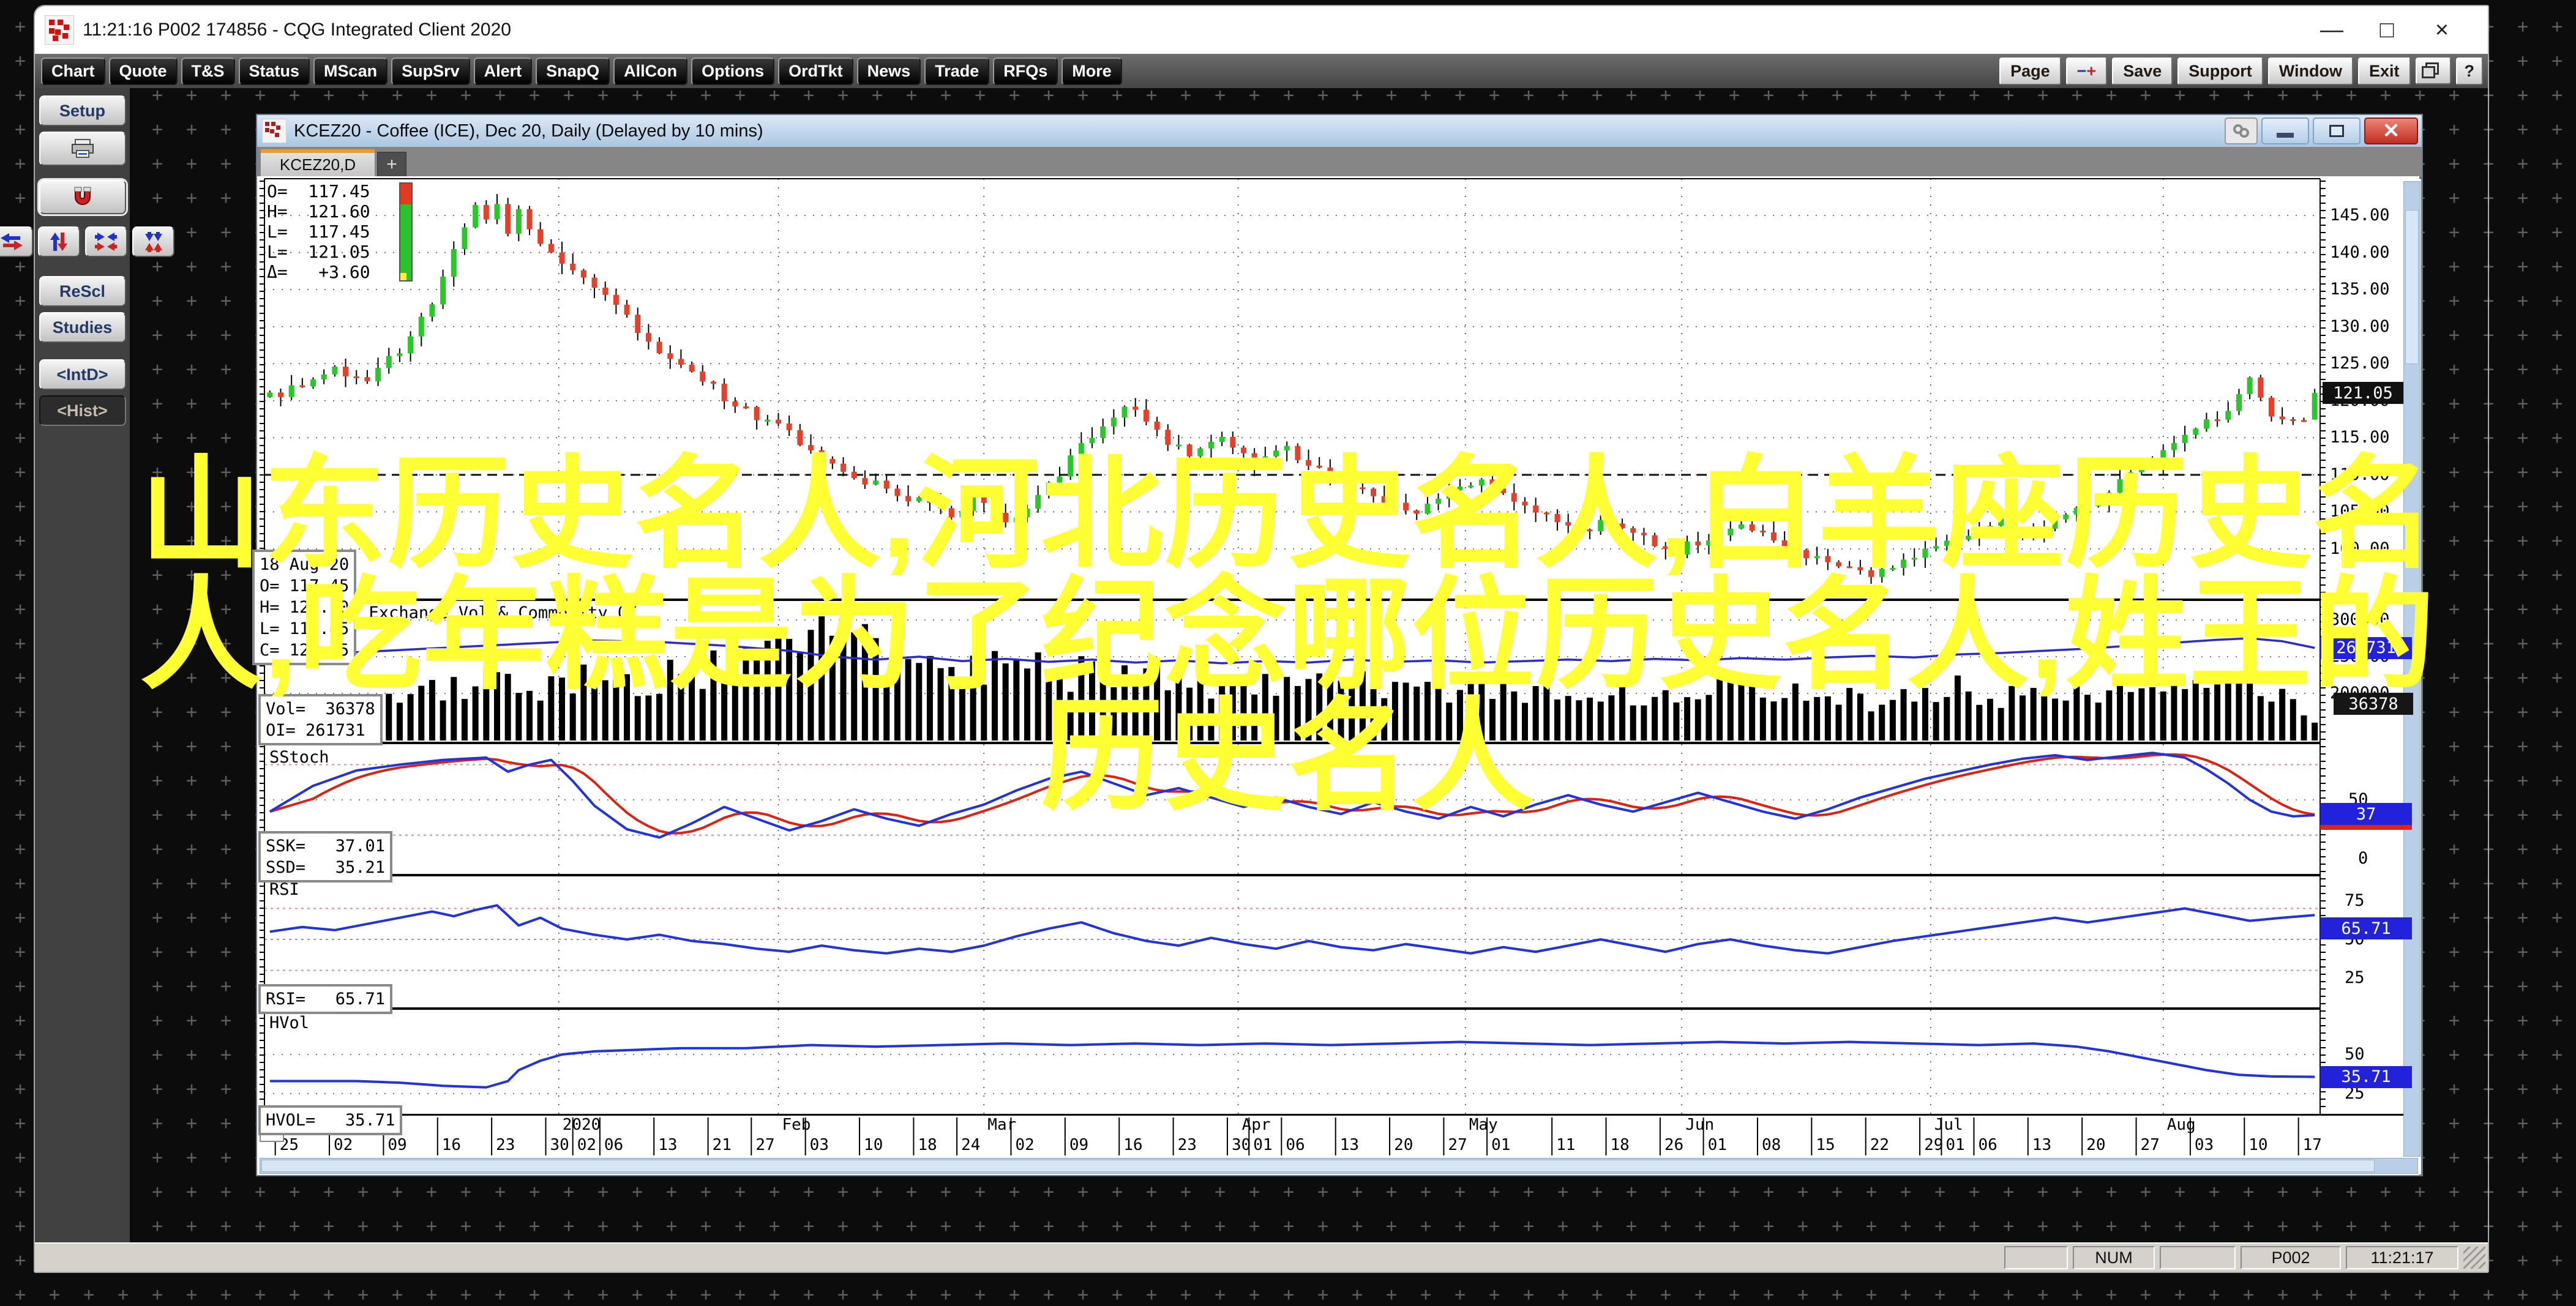 This screenshot has width=2576, height=1306. I want to click on day-tick-41: 17, so click(2312, 1145).